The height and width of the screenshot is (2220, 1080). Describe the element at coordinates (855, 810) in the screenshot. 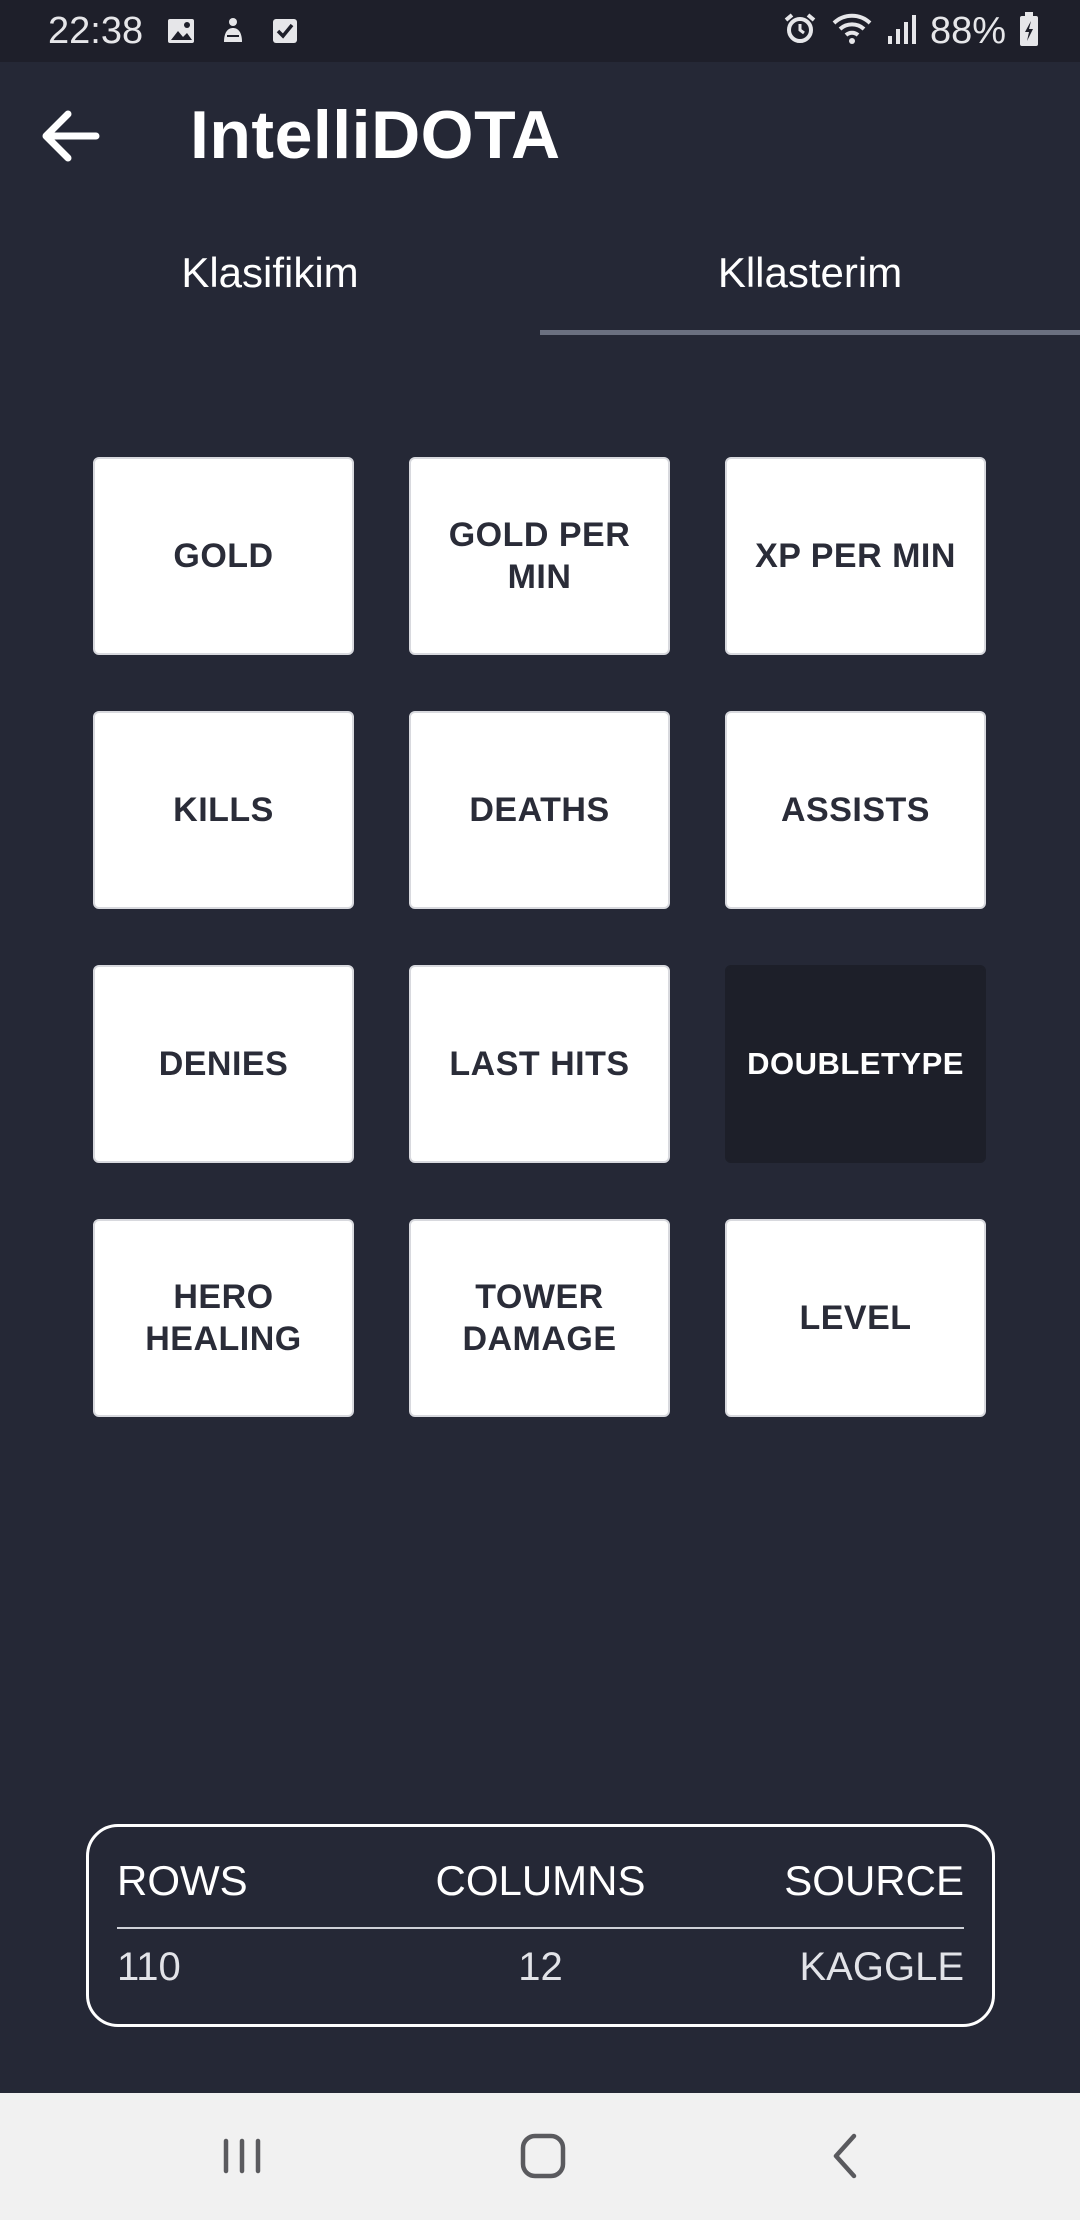

I see `feature-tile-assists: ASSISTS` at that location.